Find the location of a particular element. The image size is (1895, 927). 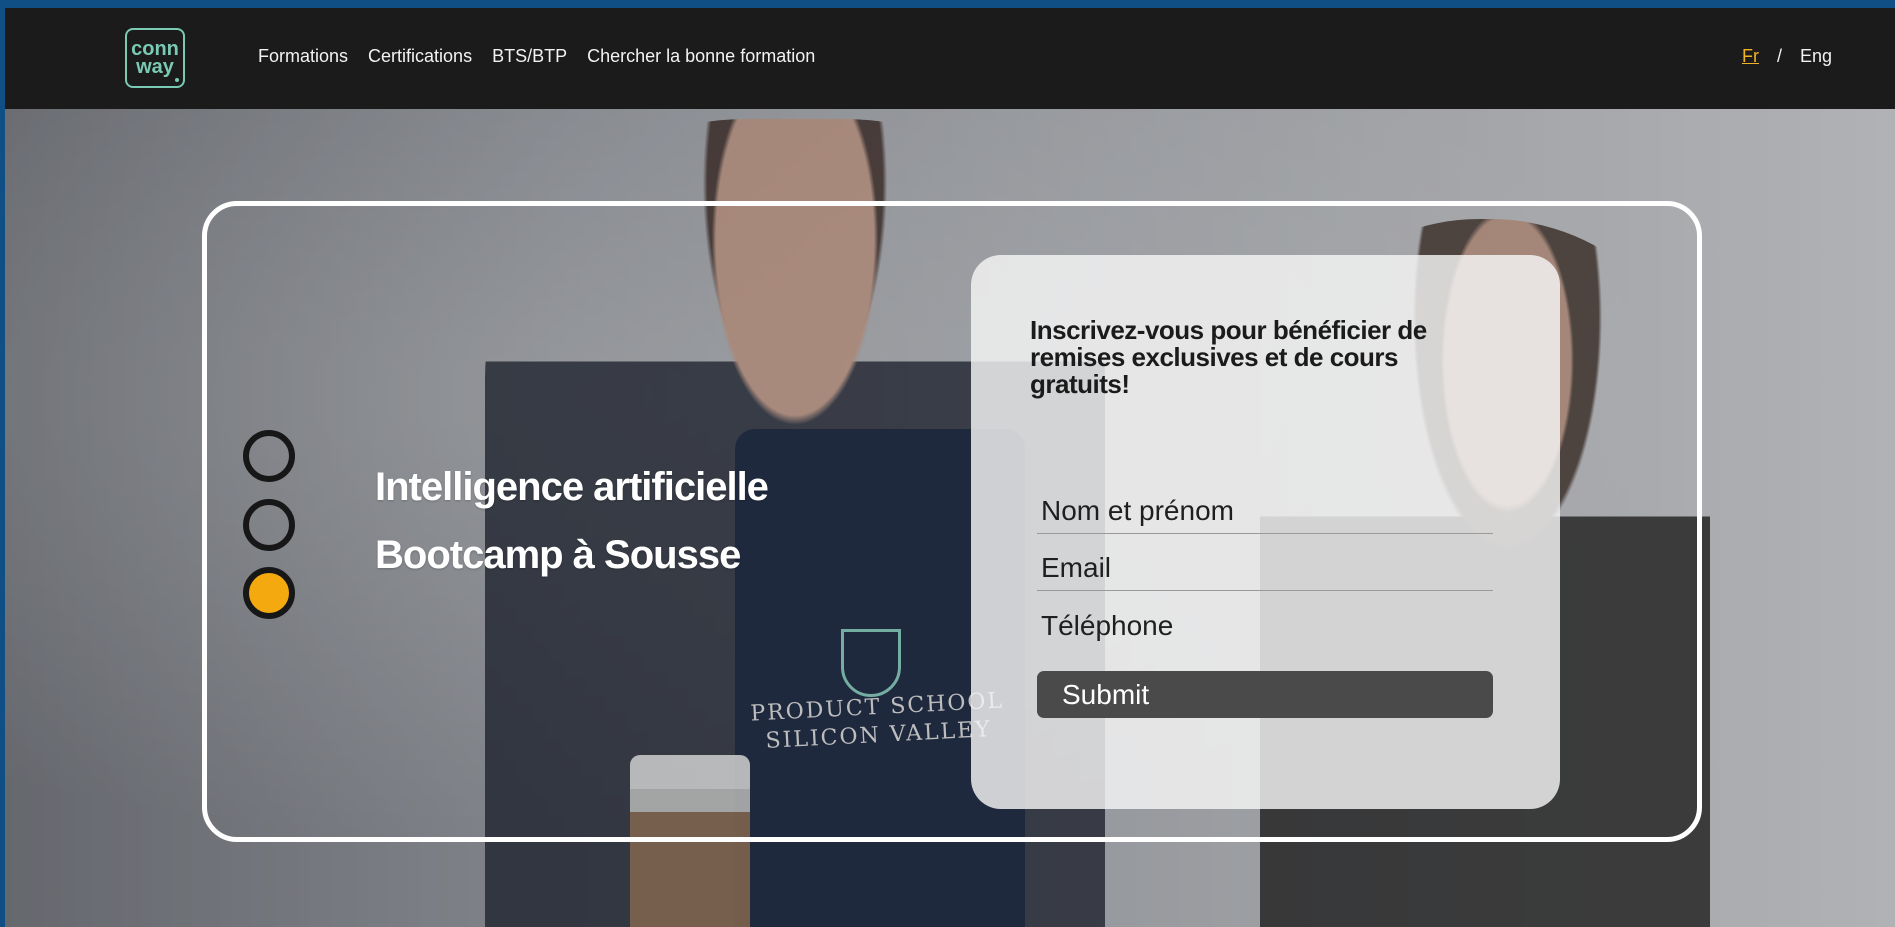

name-field is located at coordinates (1265, 511).